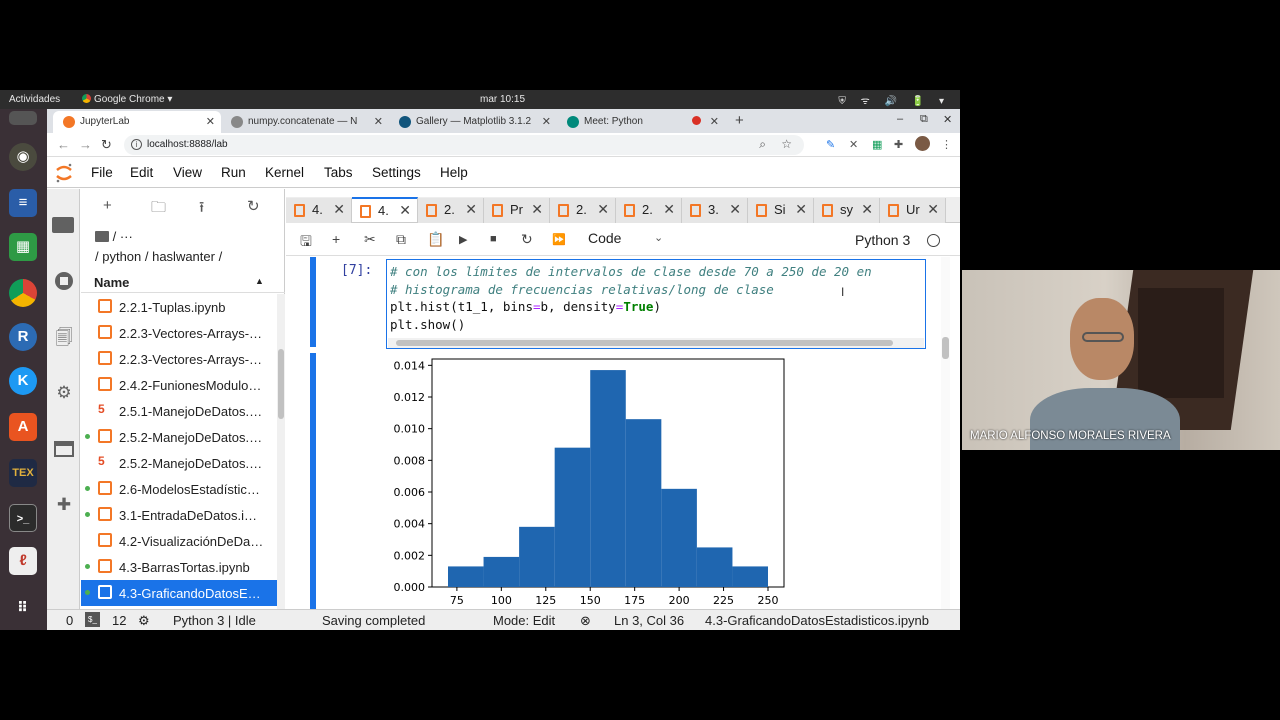 This screenshot has width=1280, height=720. Describe the element at coordinates (473, 122) in the screenshot. I see `browser-tab-matplotlib: Gallery — Matplotlib 3.1.2 ✕` at that location.